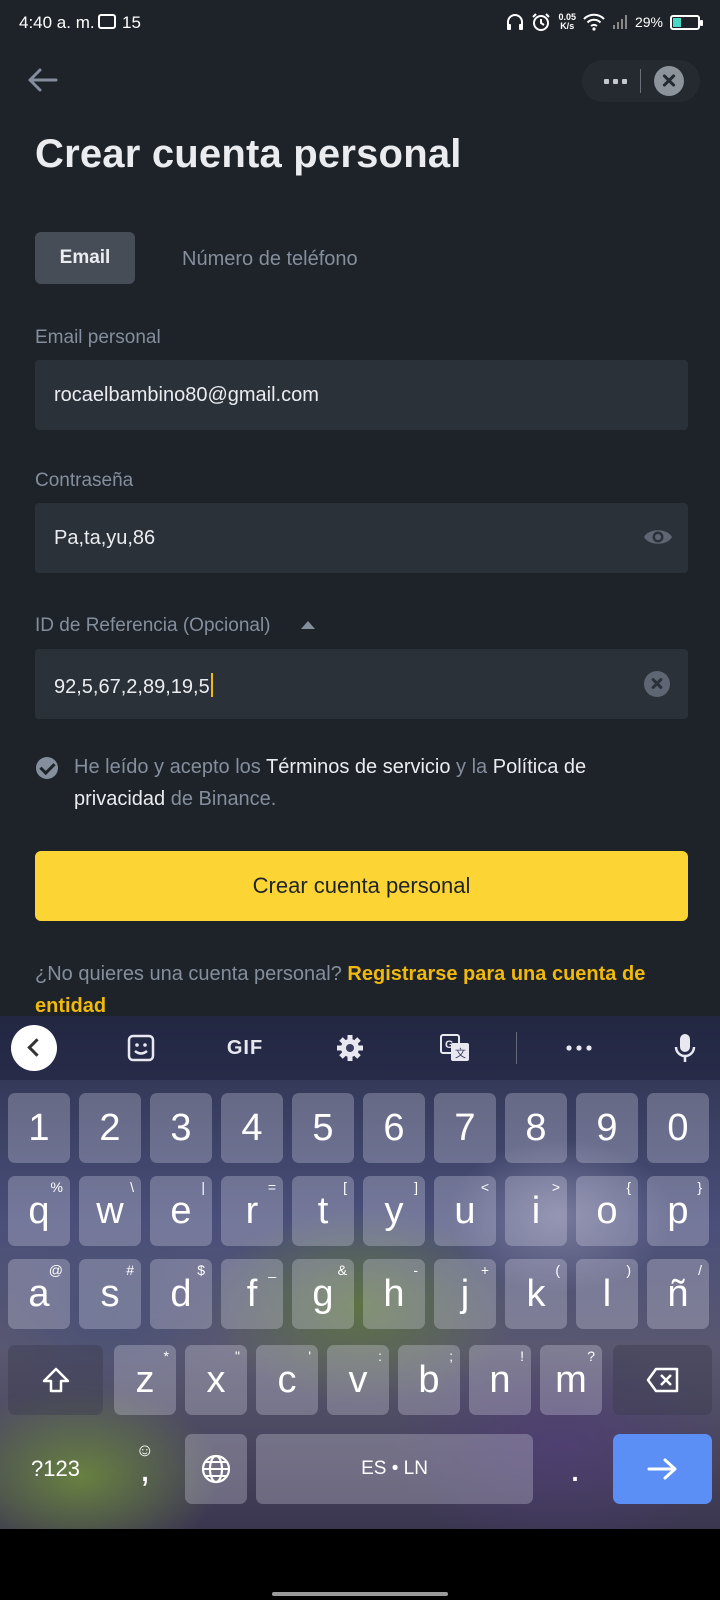  I want to click on network-speed: 0.05 K/s, so click(567, 21).